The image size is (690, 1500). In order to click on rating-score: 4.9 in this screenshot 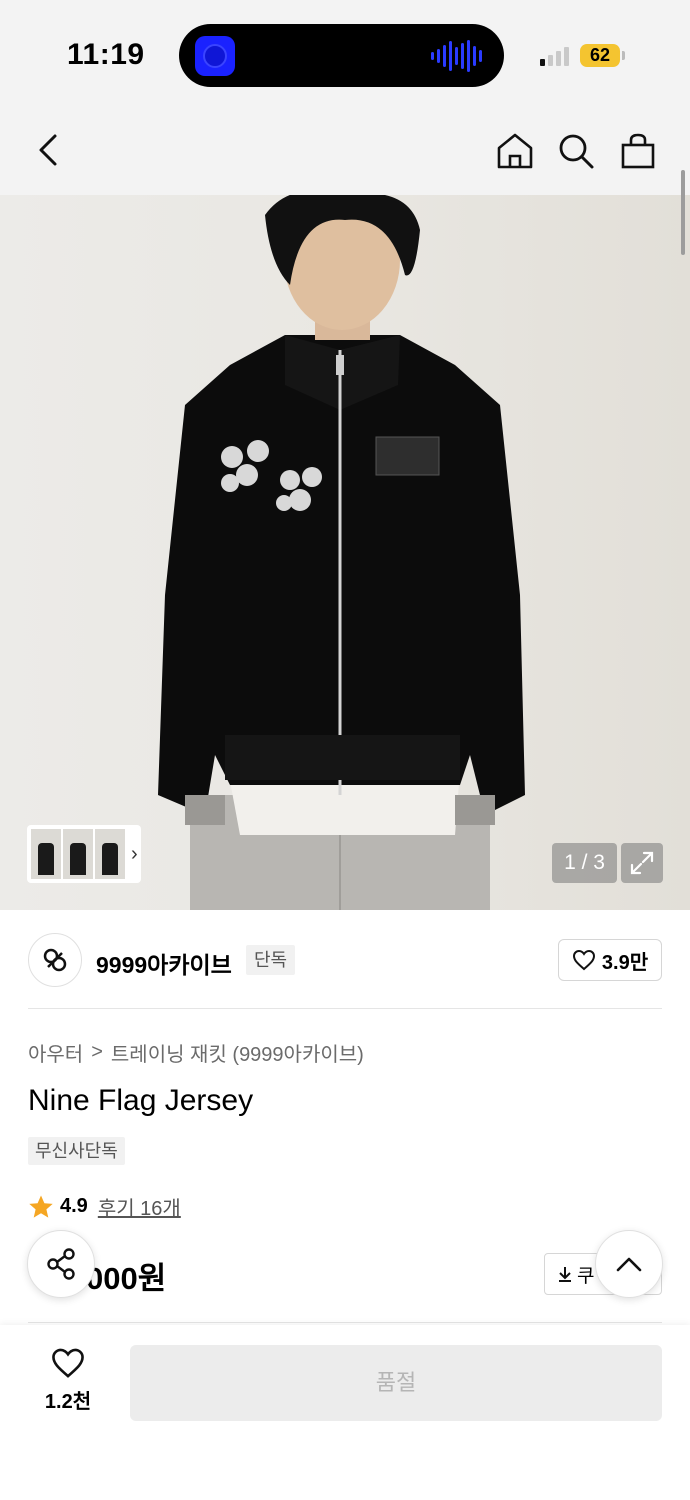, I will do `click(74, 1206)`.